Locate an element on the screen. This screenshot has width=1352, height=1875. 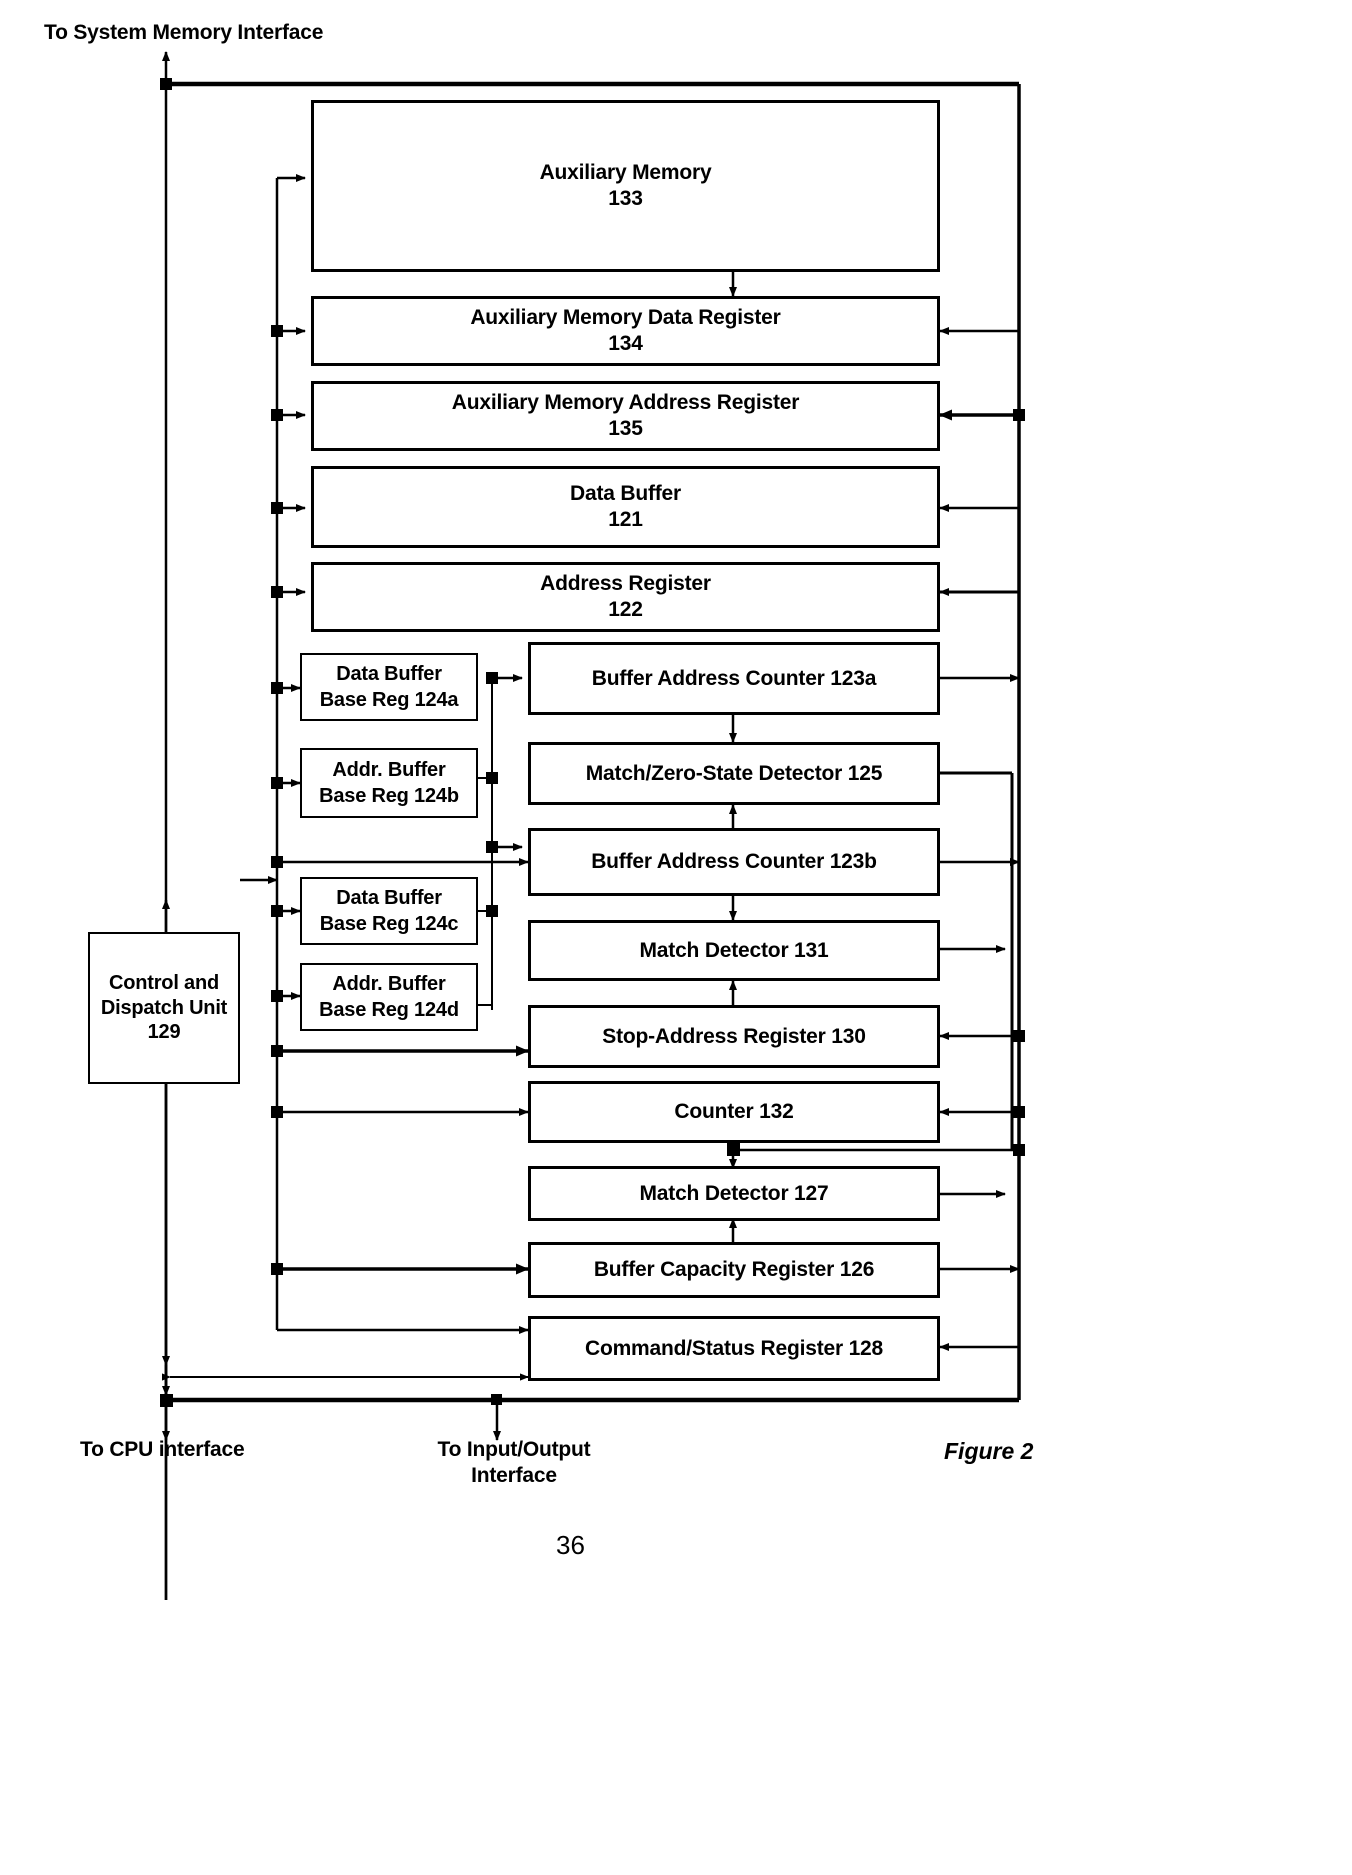
control-unit-line2: Dispatch Unit is located at coordinates (164, 1007).